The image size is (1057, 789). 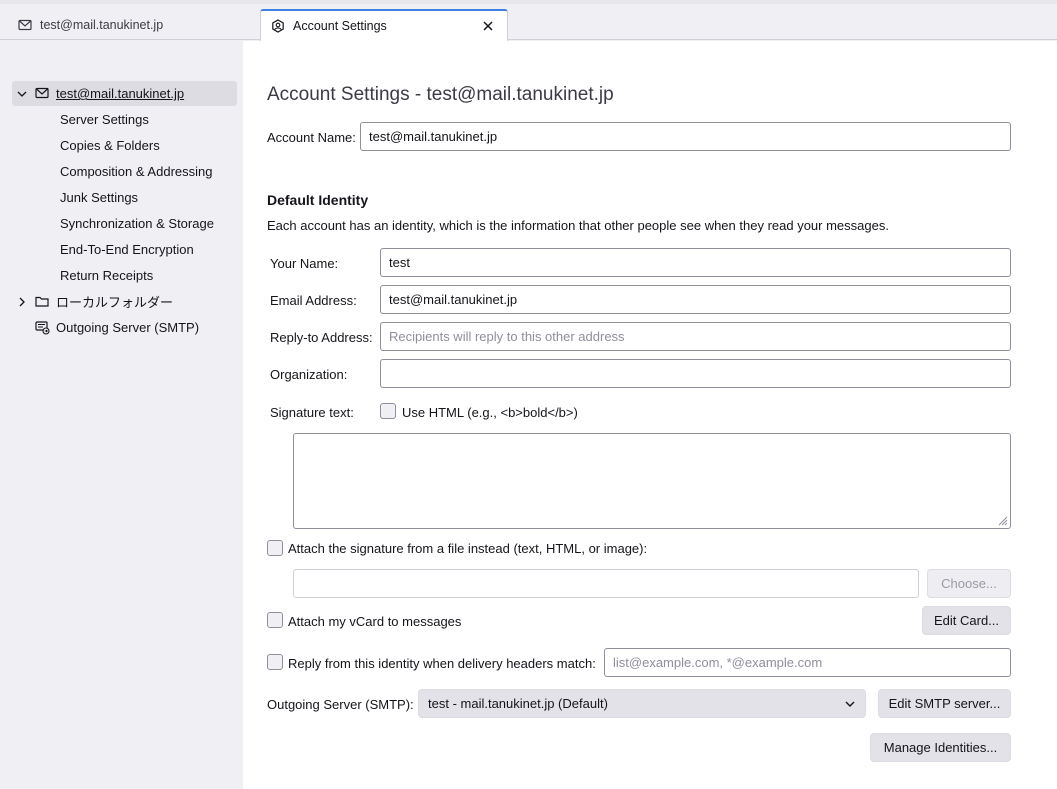 I want to click on account-name-label: Account Name:, so click(x=311, y=137).